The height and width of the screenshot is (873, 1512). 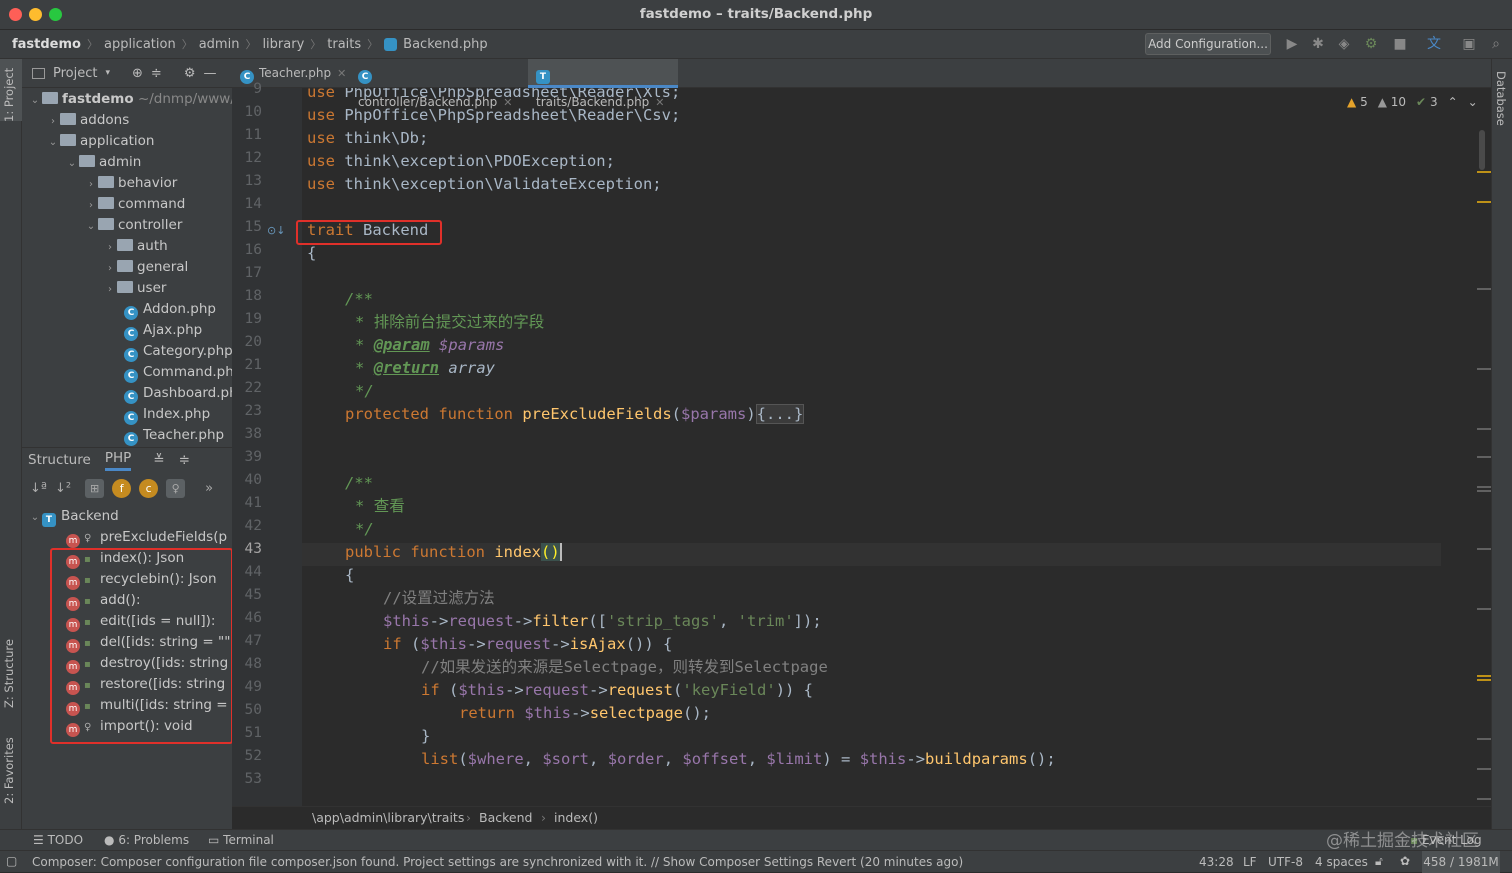 I want to click on show-non-public-icon: ♀, so click(x=176, y=488).